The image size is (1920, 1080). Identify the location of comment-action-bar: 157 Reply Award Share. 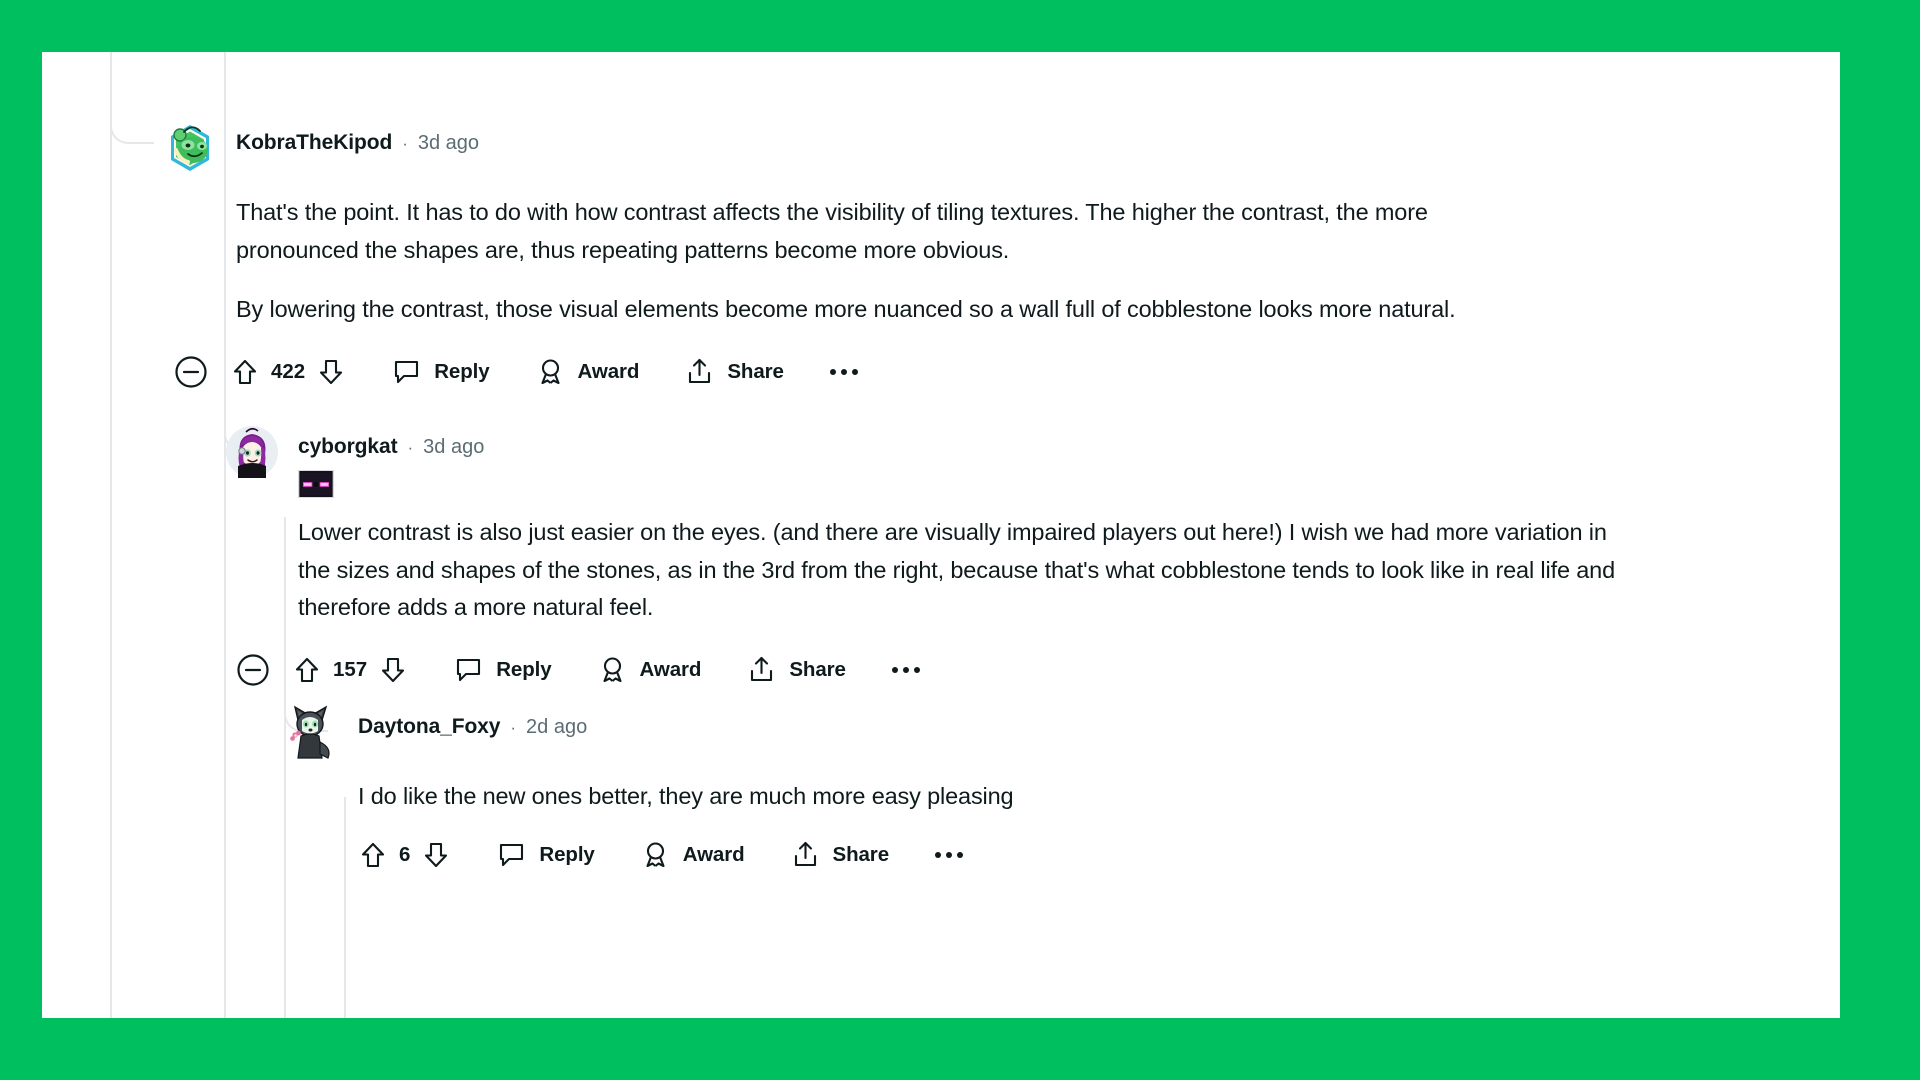
(1030, 670).